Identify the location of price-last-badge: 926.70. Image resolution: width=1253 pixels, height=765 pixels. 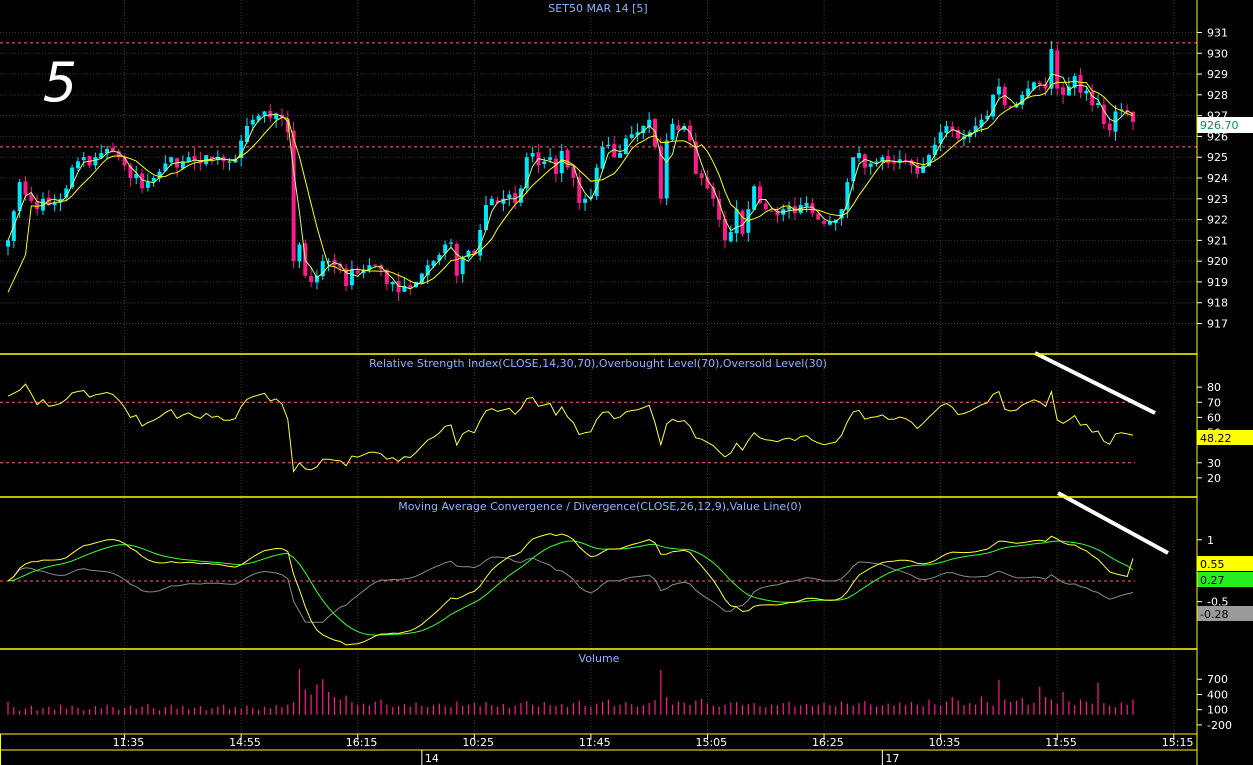
(1225, 125).